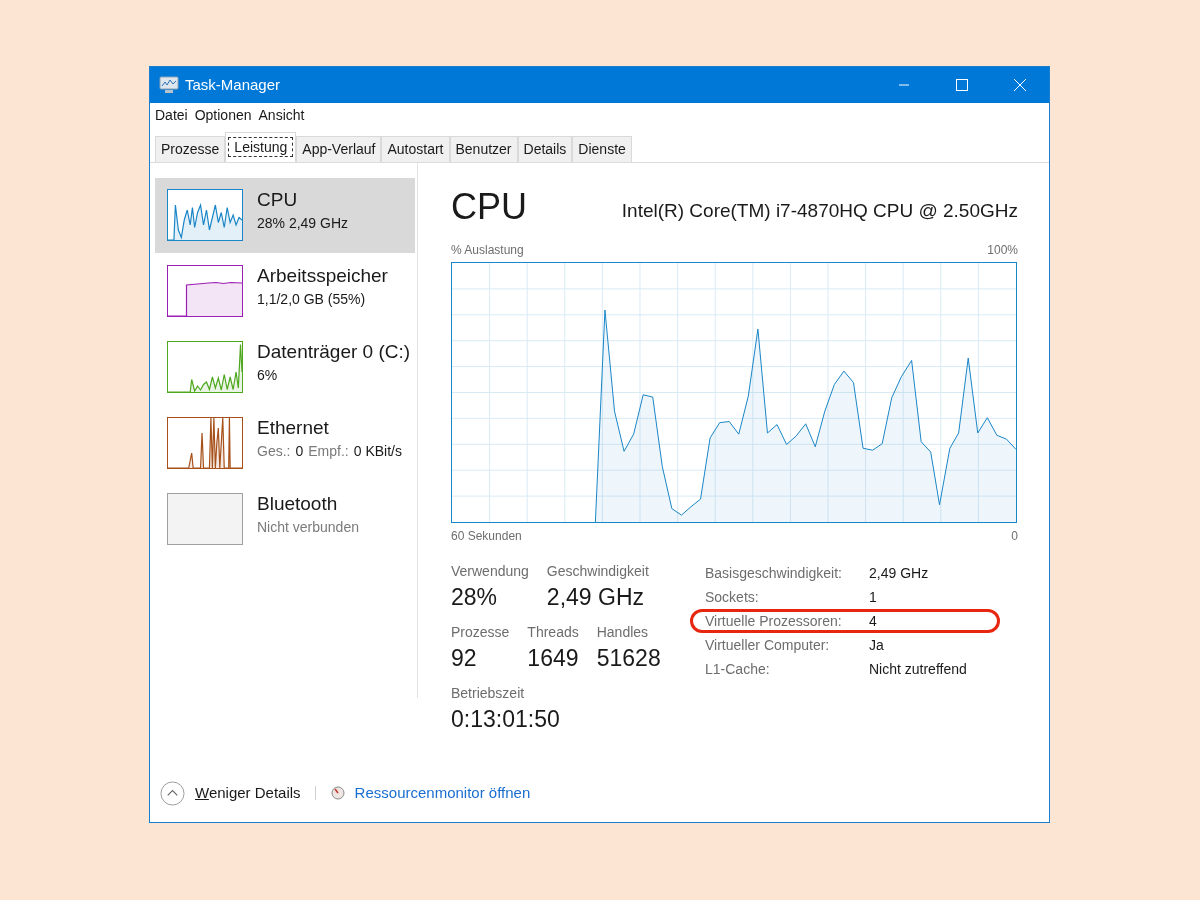 The height and width of the screenshot is (900, 1200). I want to click on tab: Prozesse, so click(190, 149).